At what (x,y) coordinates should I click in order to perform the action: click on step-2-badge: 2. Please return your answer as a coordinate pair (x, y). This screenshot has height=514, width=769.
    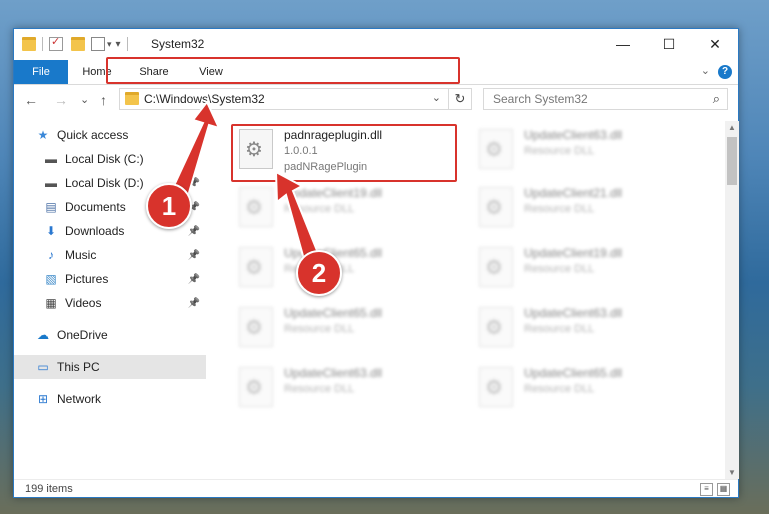
    Looking at the image, I should click on (319, 273).